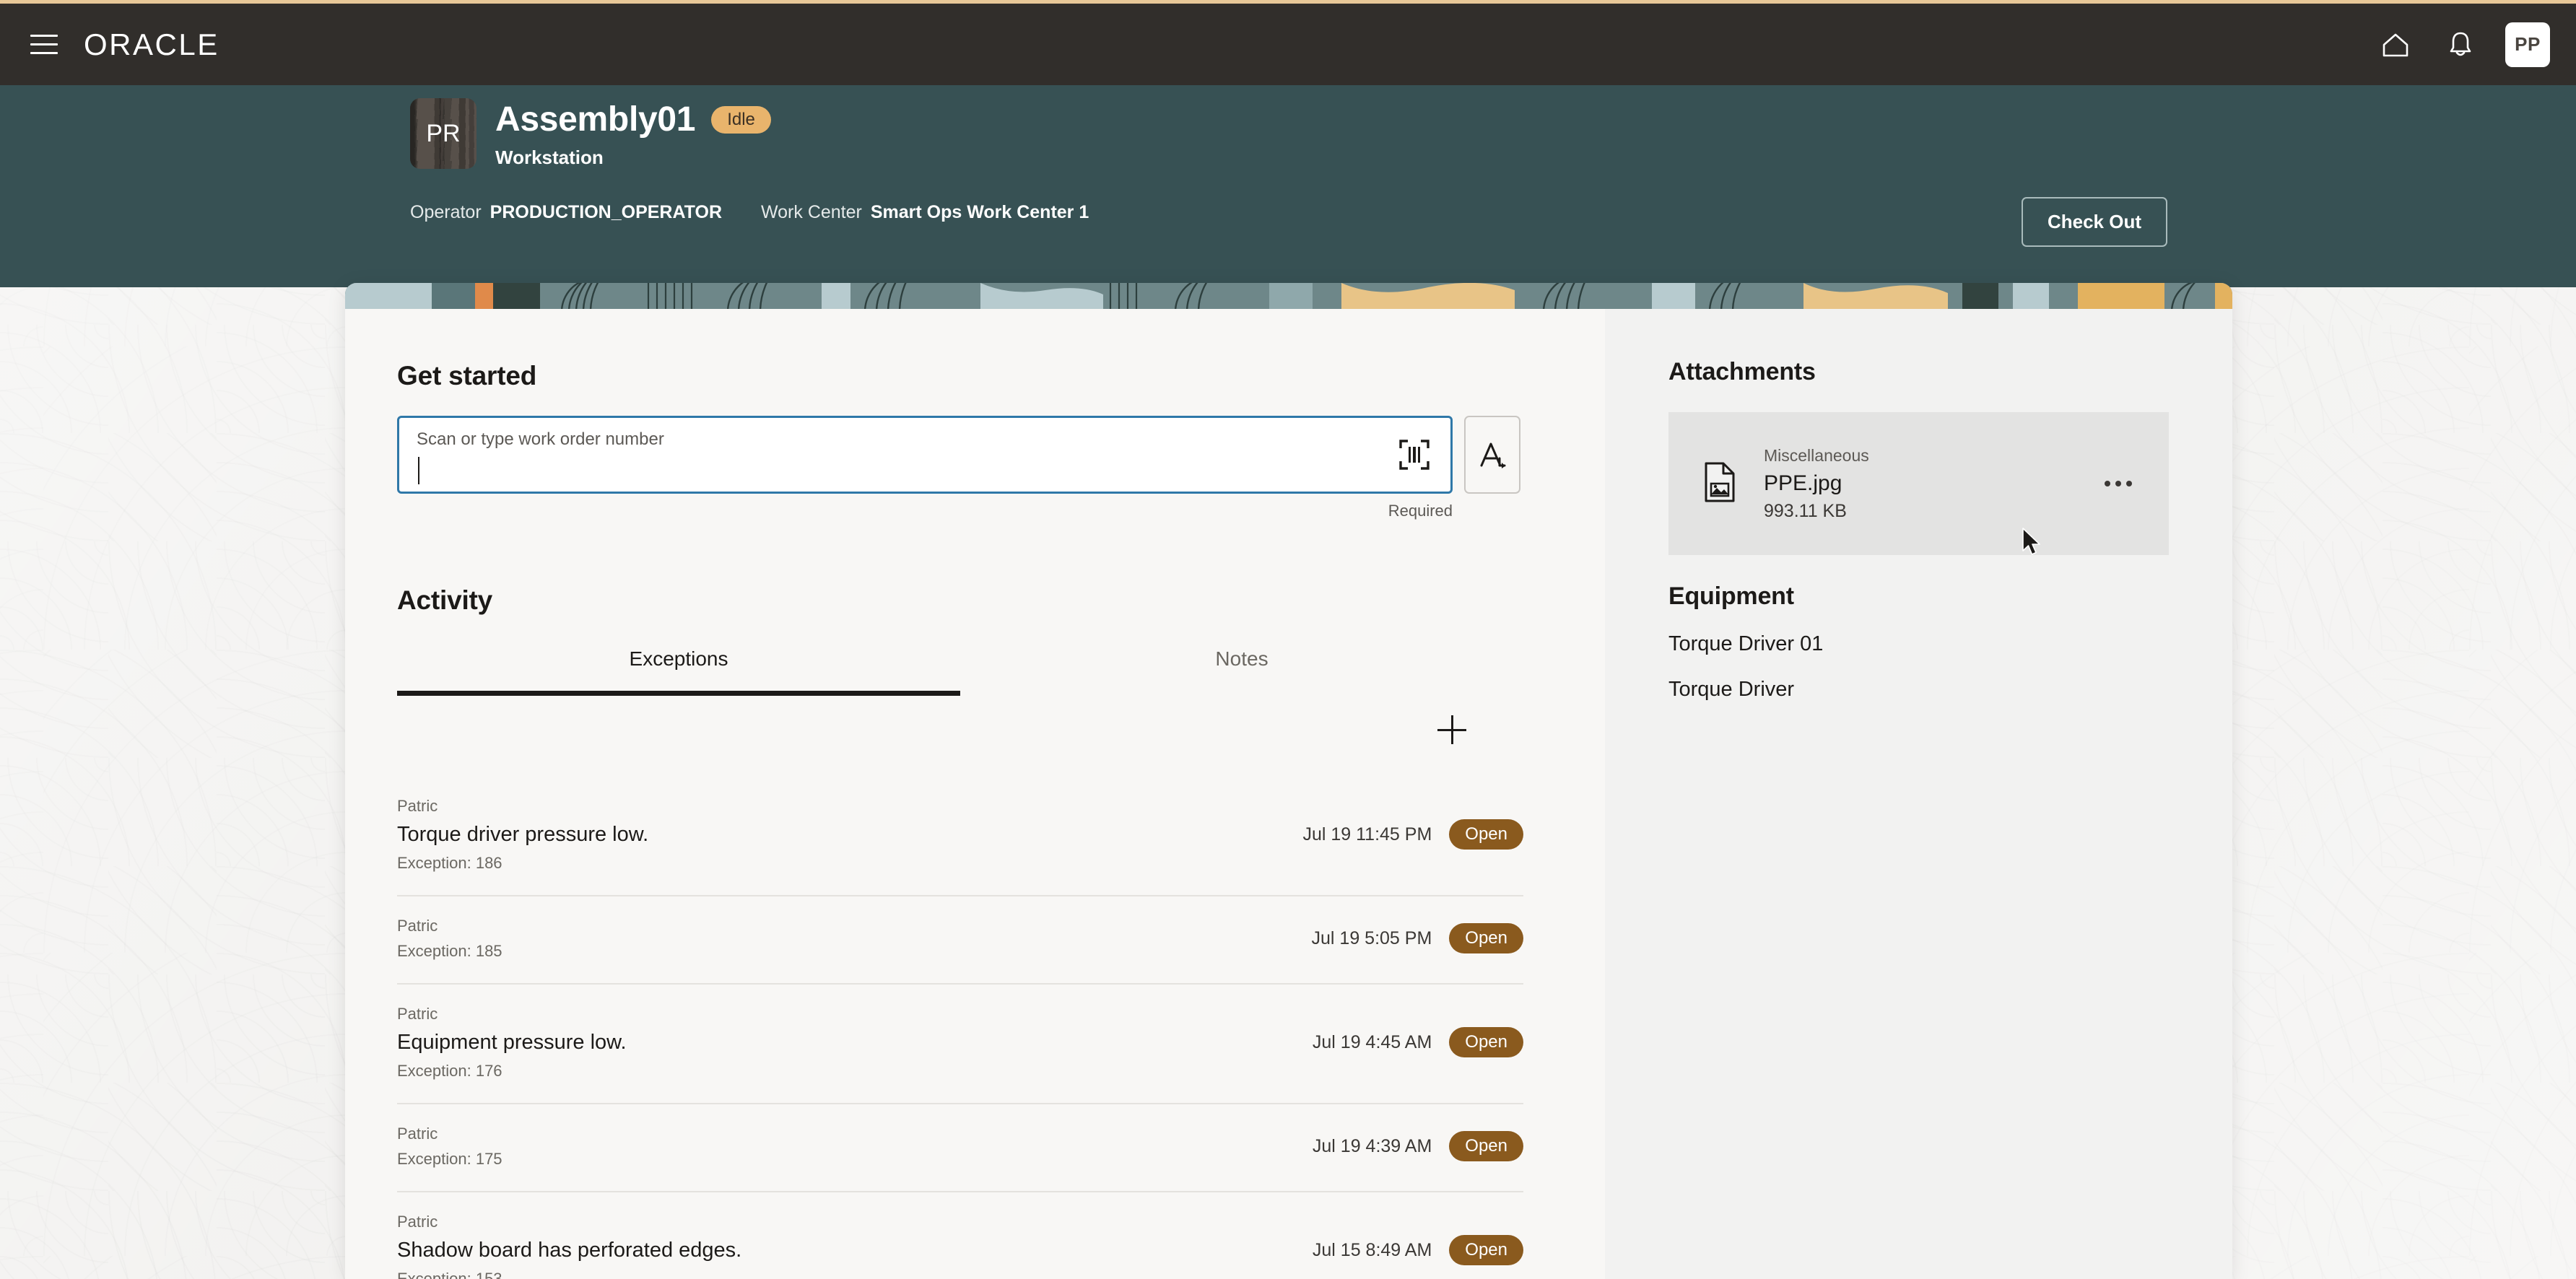  I want to click on workstation-titleblock: Assembly01 Idle Workstation, so click(633, 133).